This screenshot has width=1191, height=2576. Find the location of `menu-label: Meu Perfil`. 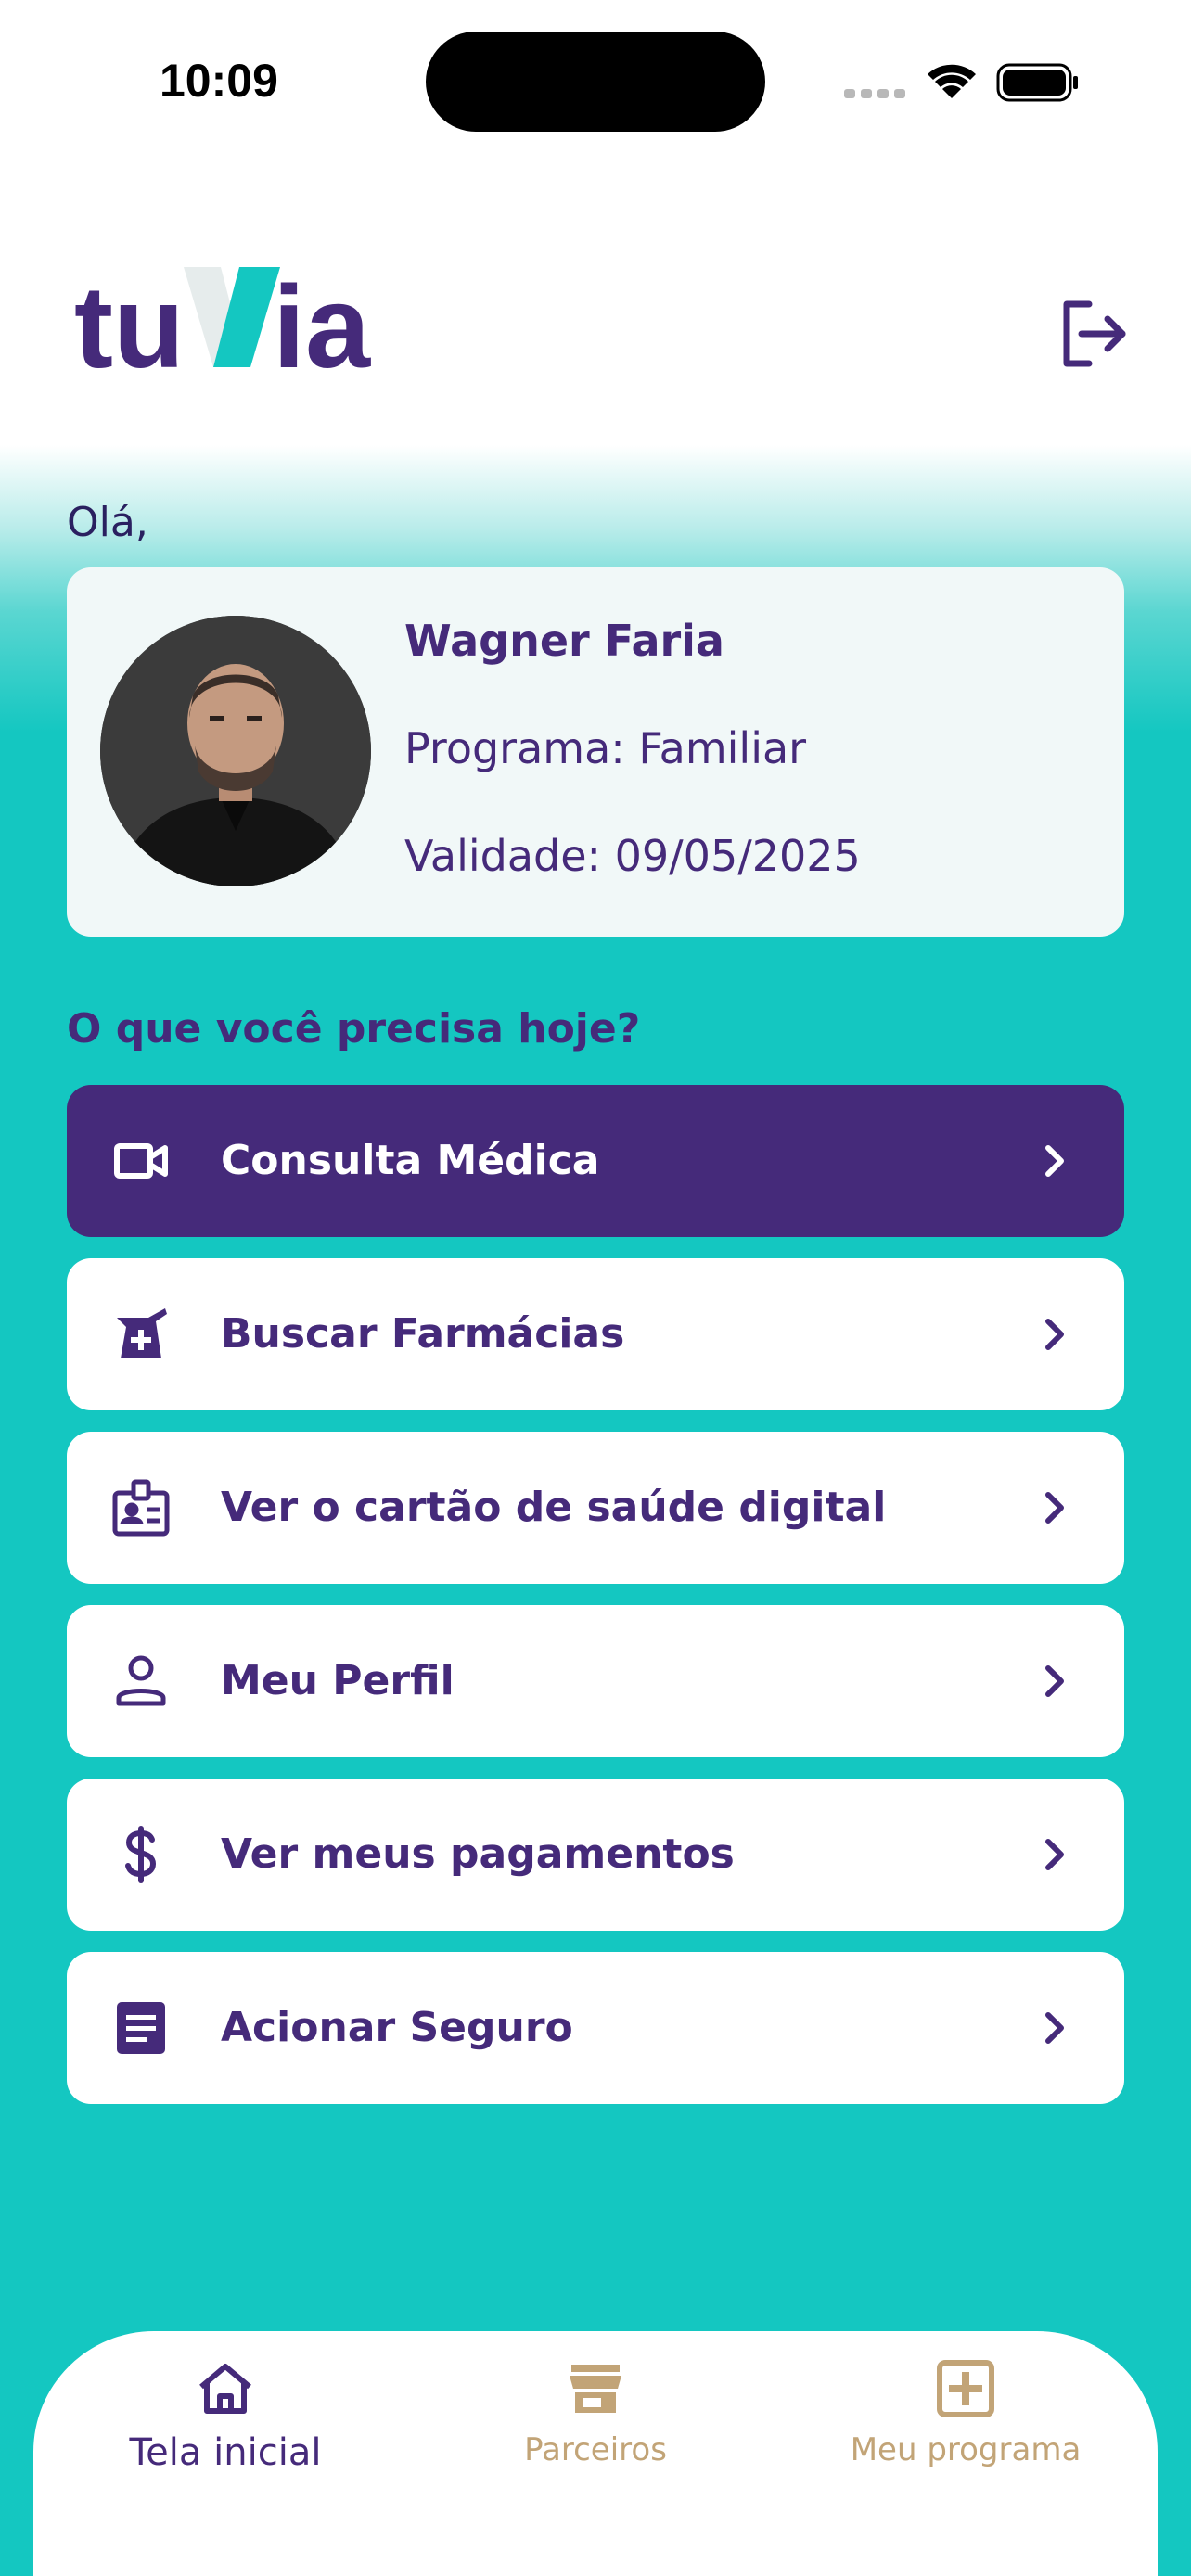

menu-label: Meu Perfil is located at coordinates (338, 1680).